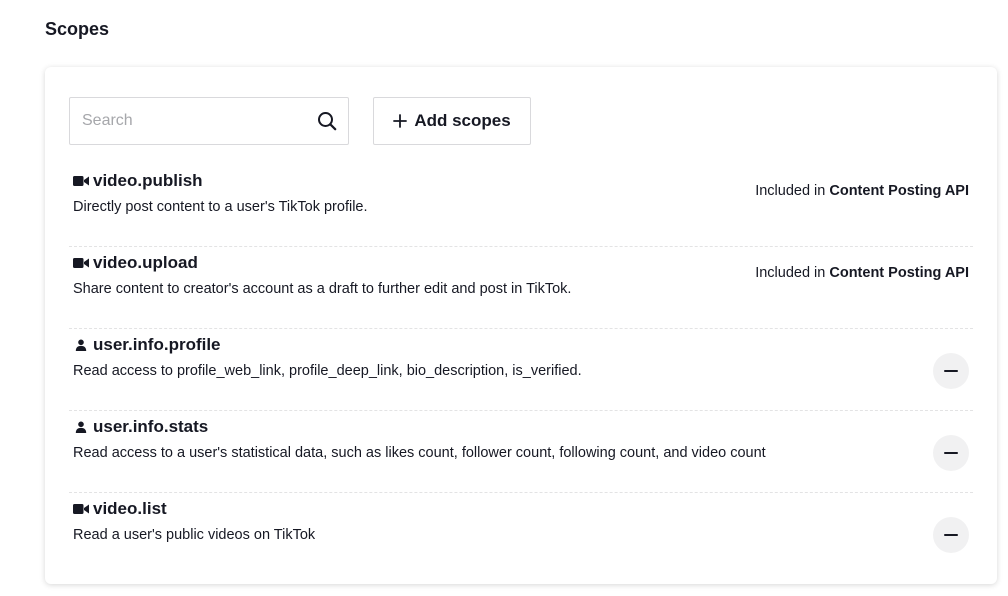  I want to click on scopes-toolbar: Add scopes, so click(300, 121).